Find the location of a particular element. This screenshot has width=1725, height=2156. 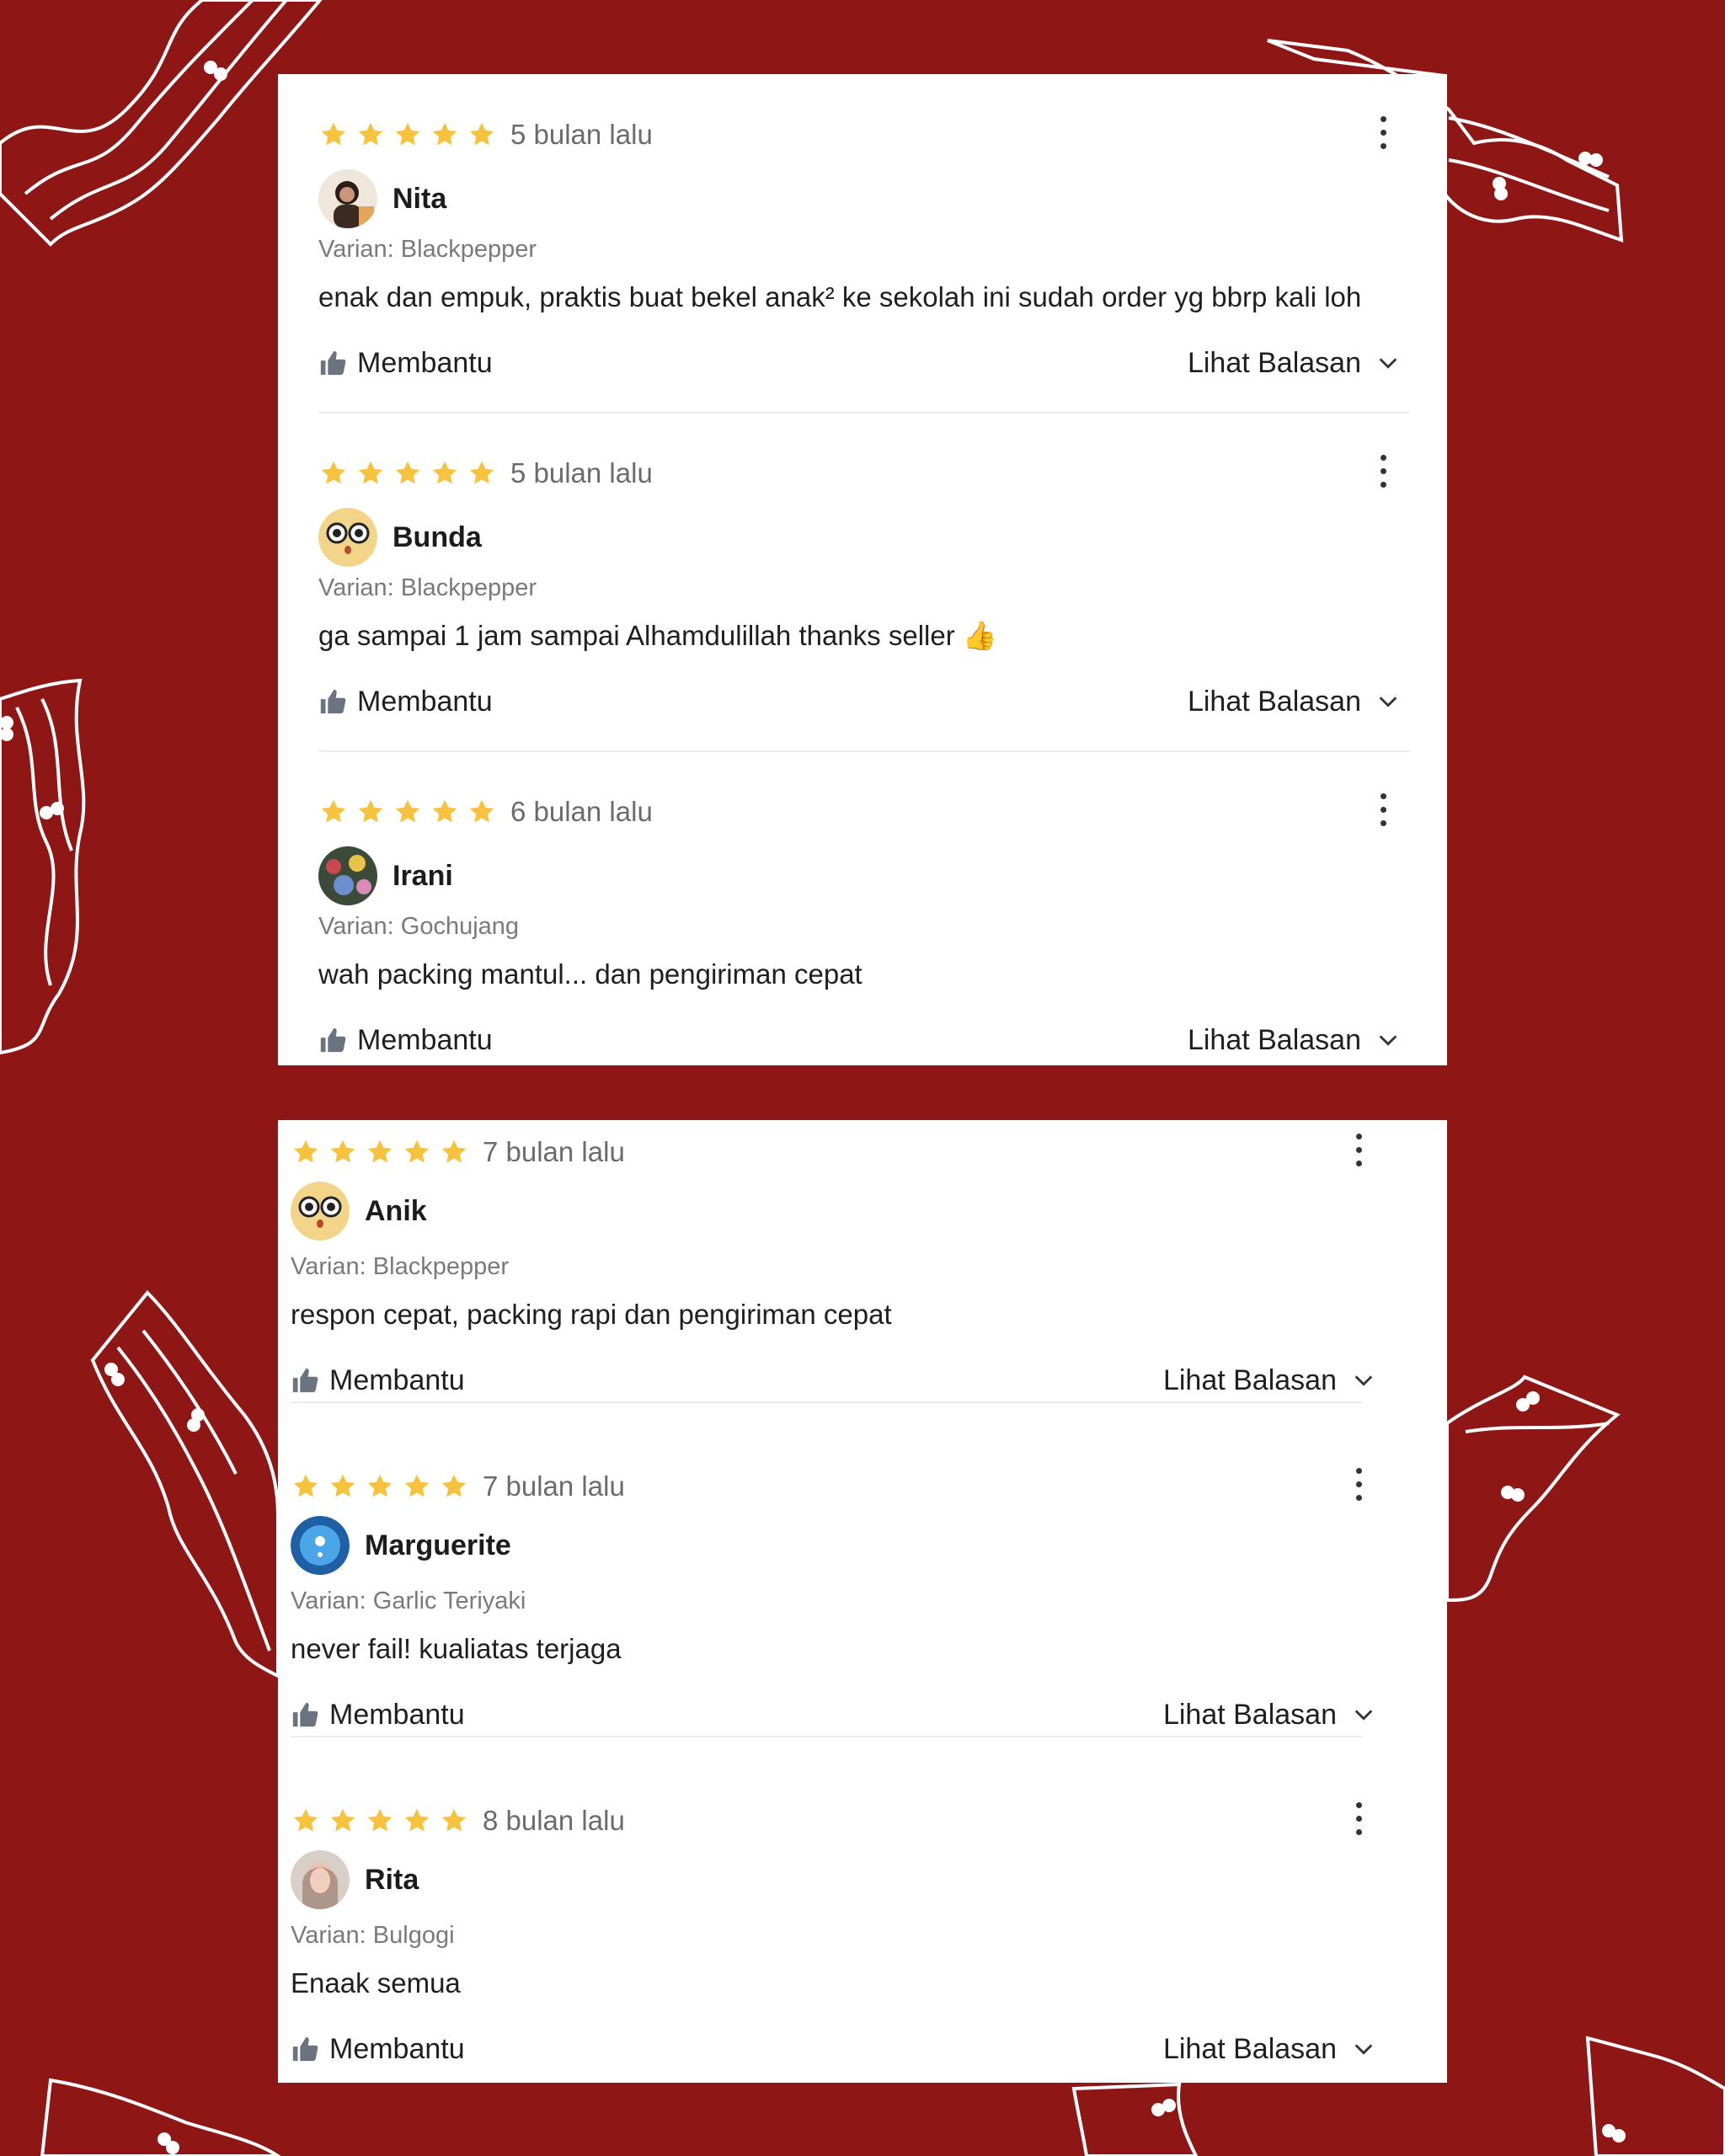

bacon-decoration-top-left is located at coordinates (161, 124).